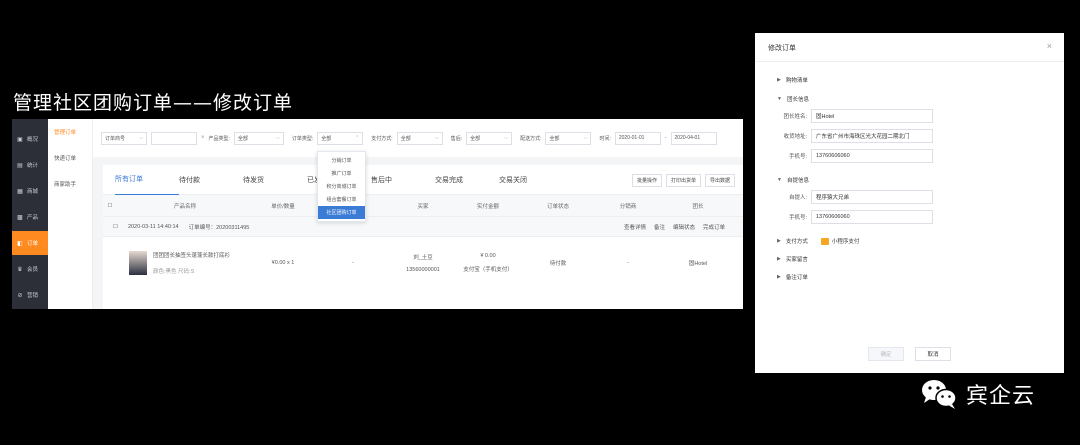 The width and height of the screenshot is (1080, 445). What do you see at coordinates (174, 138) in the screenshot?
I see `order-no-input` at bounding box center [174, 138].